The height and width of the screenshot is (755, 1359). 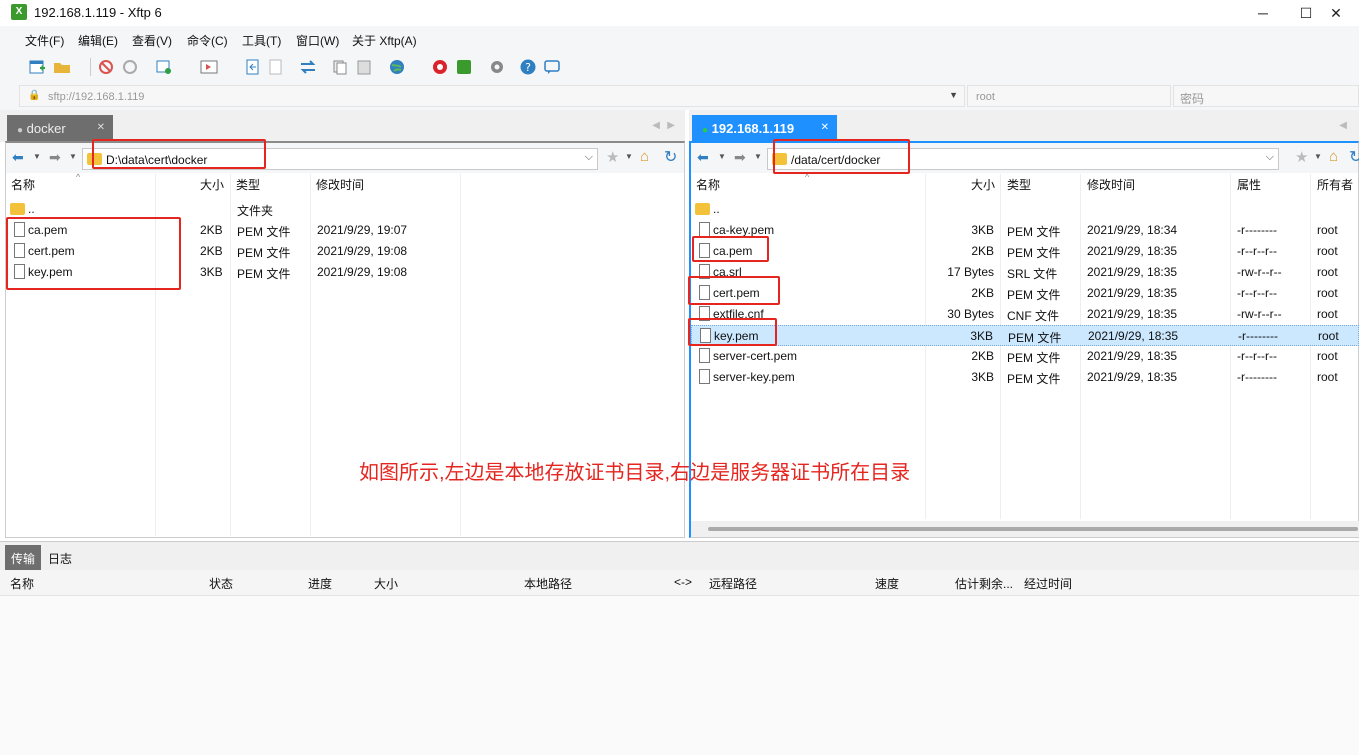 What do you see at coordinates (98, 12) in the screenshot?
I see `window-title: 192.168.1.119 - Xftp 6` at bounding box center [98, 12].